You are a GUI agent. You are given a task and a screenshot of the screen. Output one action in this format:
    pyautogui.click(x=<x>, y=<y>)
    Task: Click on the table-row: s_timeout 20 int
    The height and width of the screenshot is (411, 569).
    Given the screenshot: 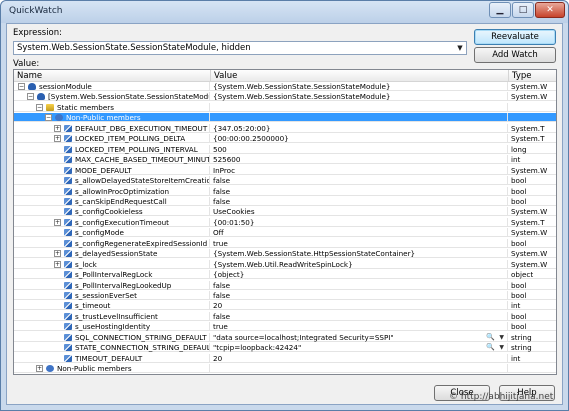 What is the action you would take?
    pyautogui.click(x=285, y=306)
    